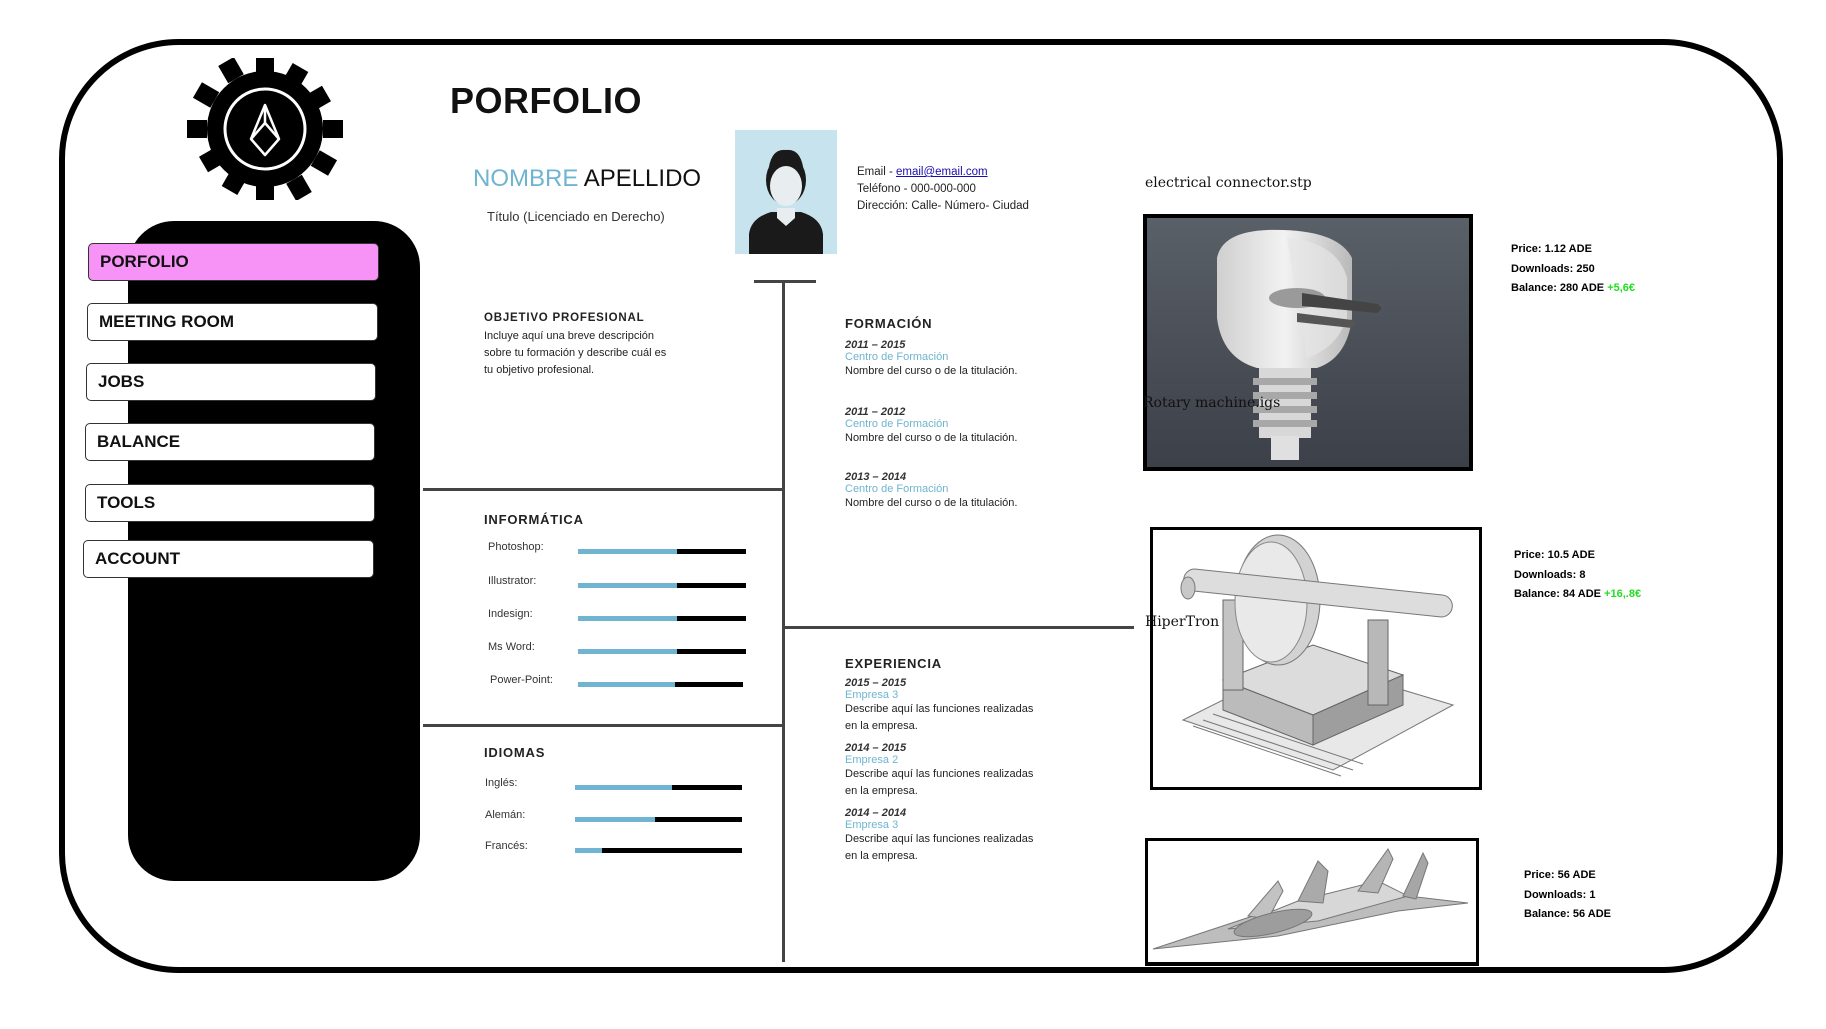 The image size is (1826, 1029). What do you see at coordinates (231, 382) in the screenshot?
I see `nav-item-jobs: JOBS` at bounding box center [231, 382].